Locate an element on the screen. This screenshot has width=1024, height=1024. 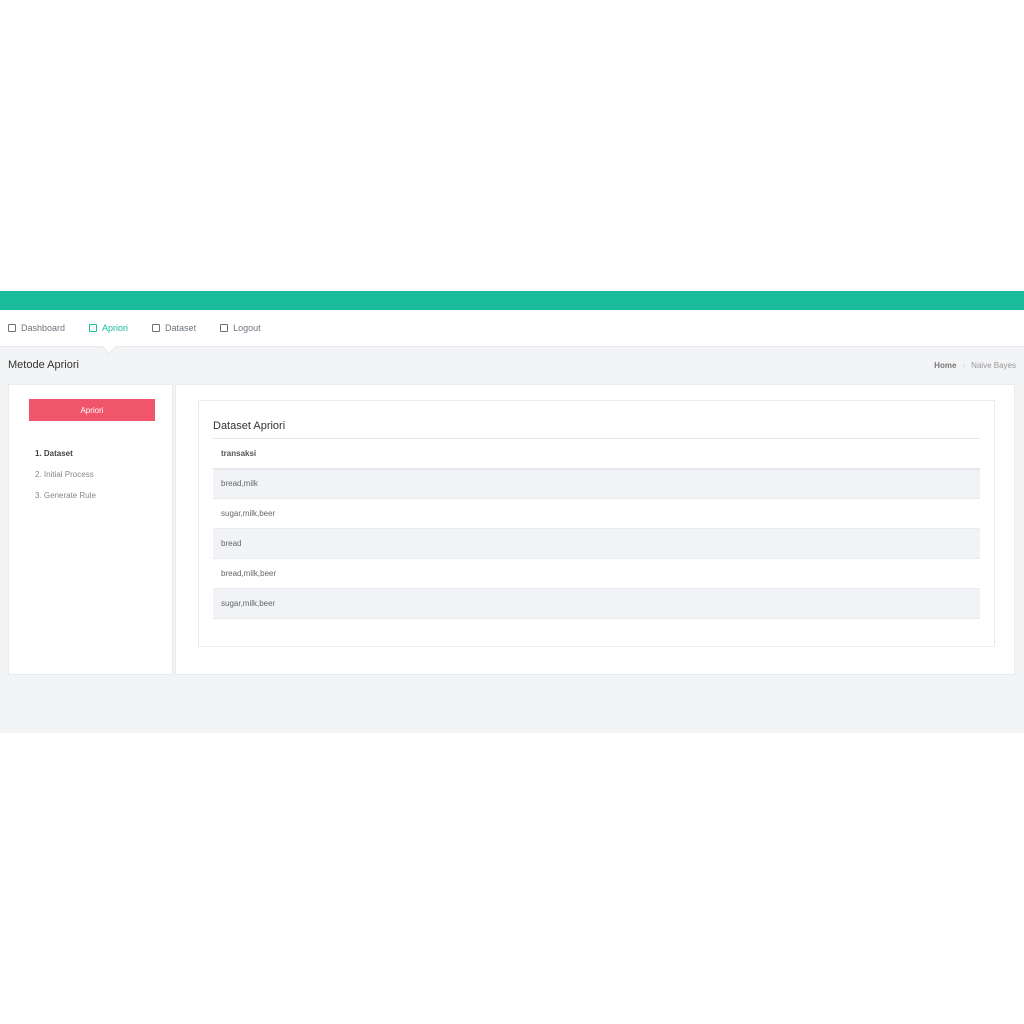
breadcrumb: Home › Naive Bayes is located at coordinates (975, 365).